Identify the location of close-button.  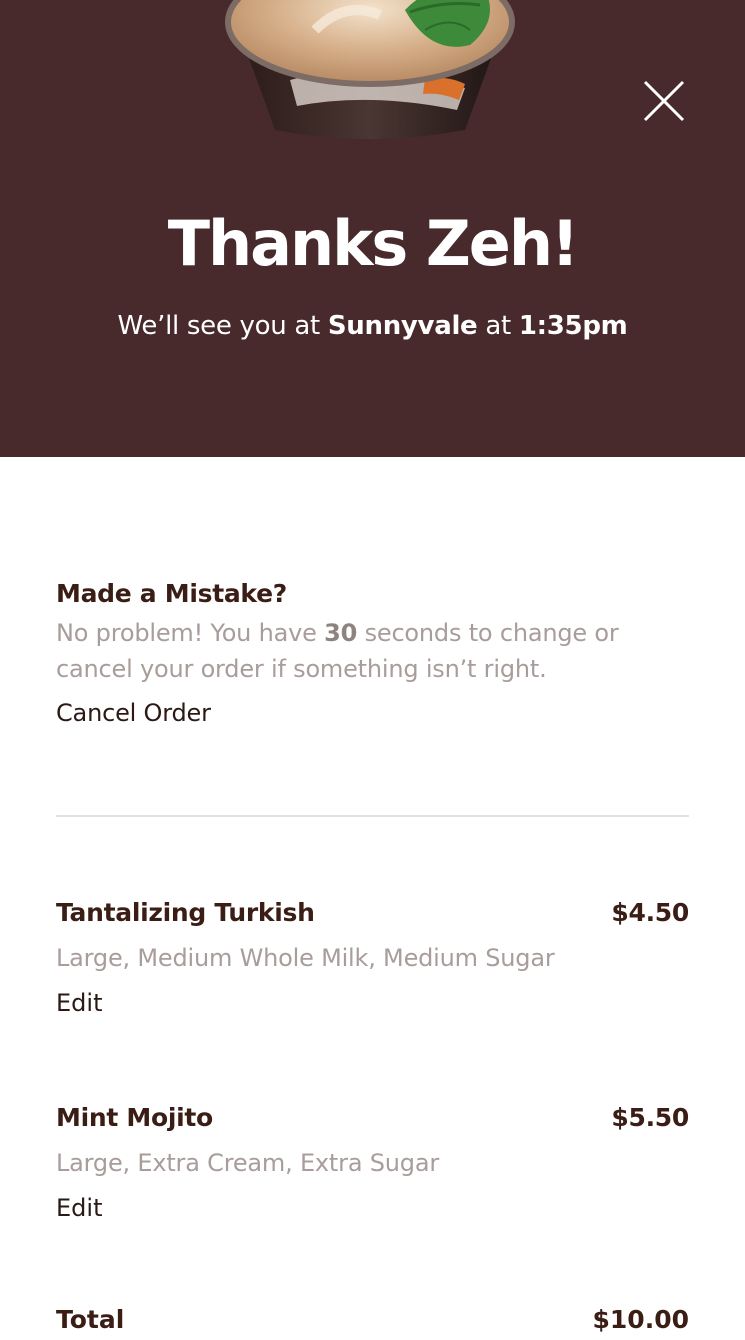
(664, 101).